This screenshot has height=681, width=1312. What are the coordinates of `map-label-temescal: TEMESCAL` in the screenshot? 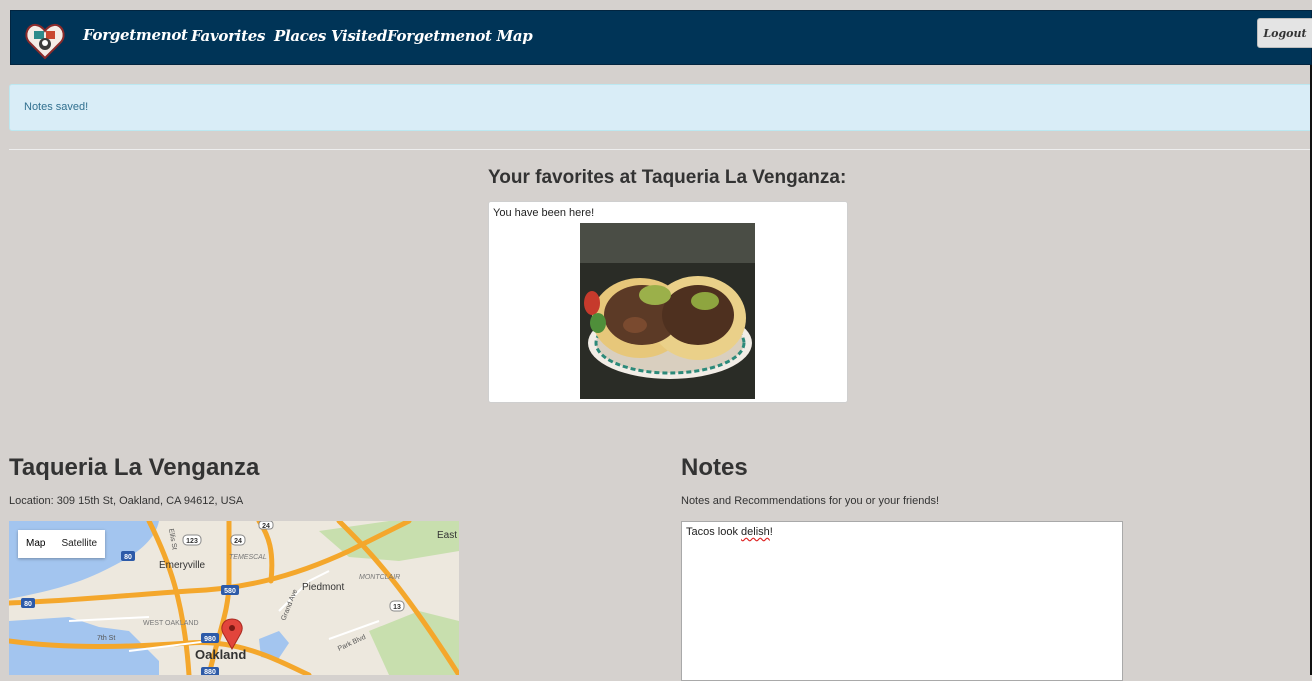 It's located at (248, 557).